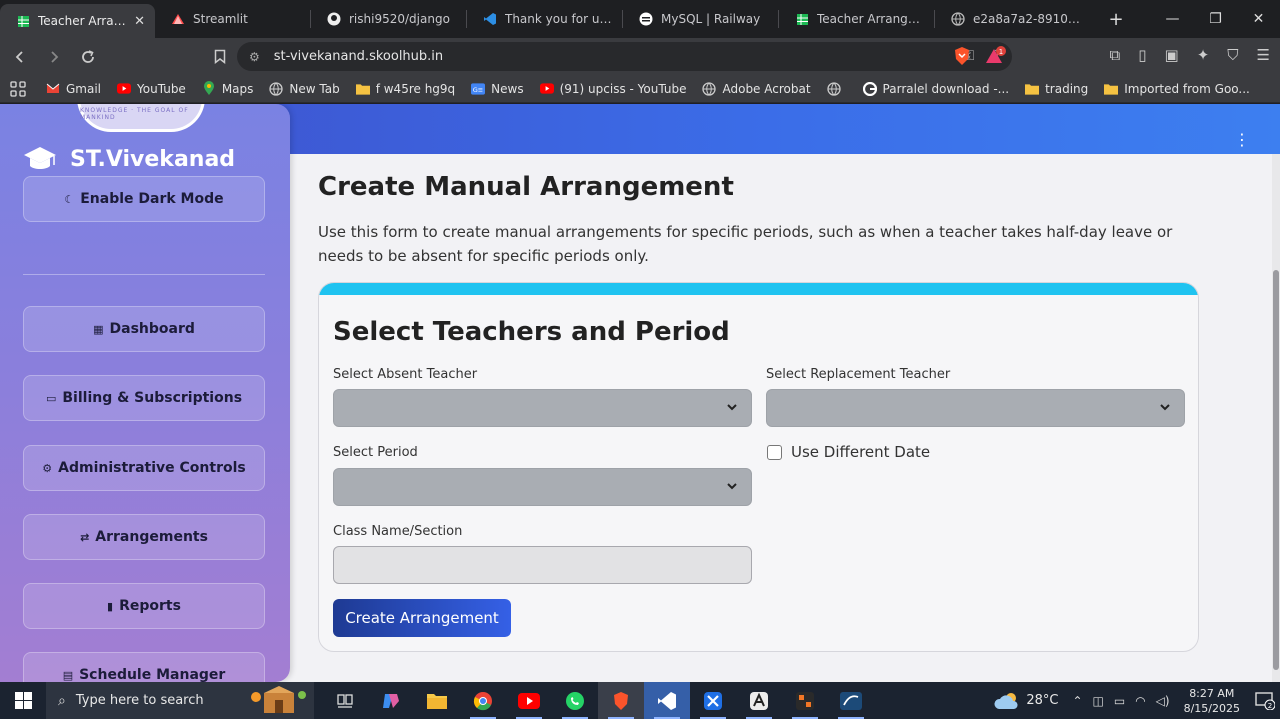 The image size is (1280, 719). Describe the element at coordinates (1116, 19) in the screenshot. I see `new-tab-button: +` at that location.